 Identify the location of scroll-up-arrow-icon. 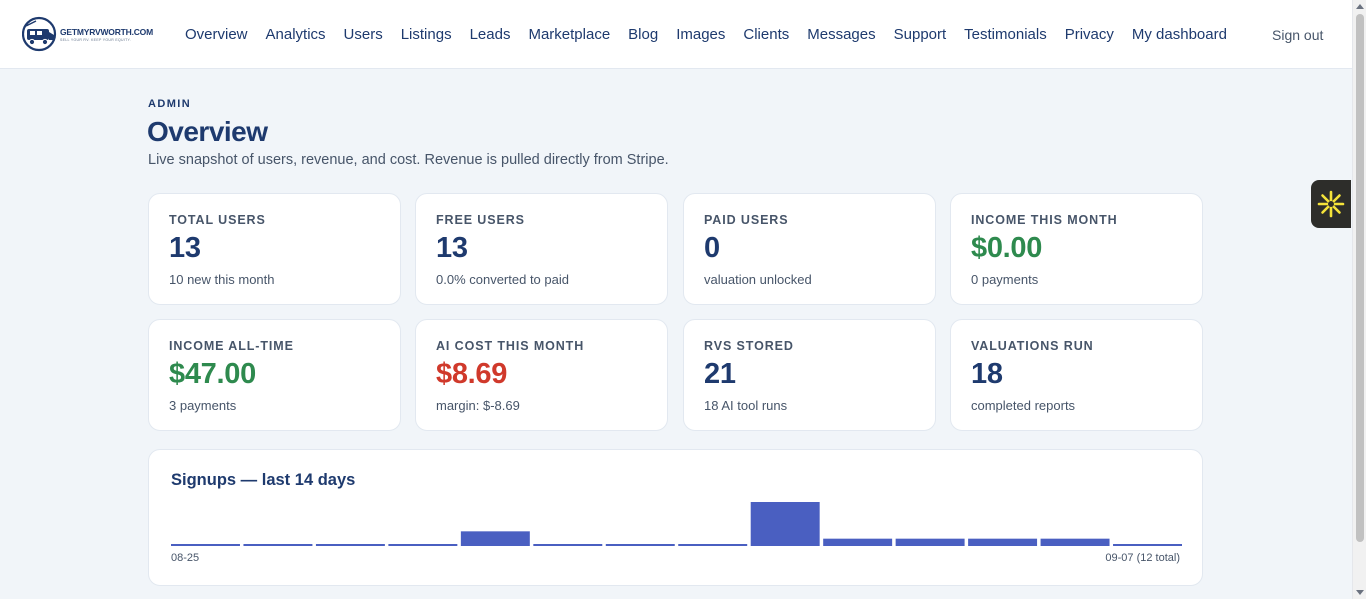
(1360, 6).